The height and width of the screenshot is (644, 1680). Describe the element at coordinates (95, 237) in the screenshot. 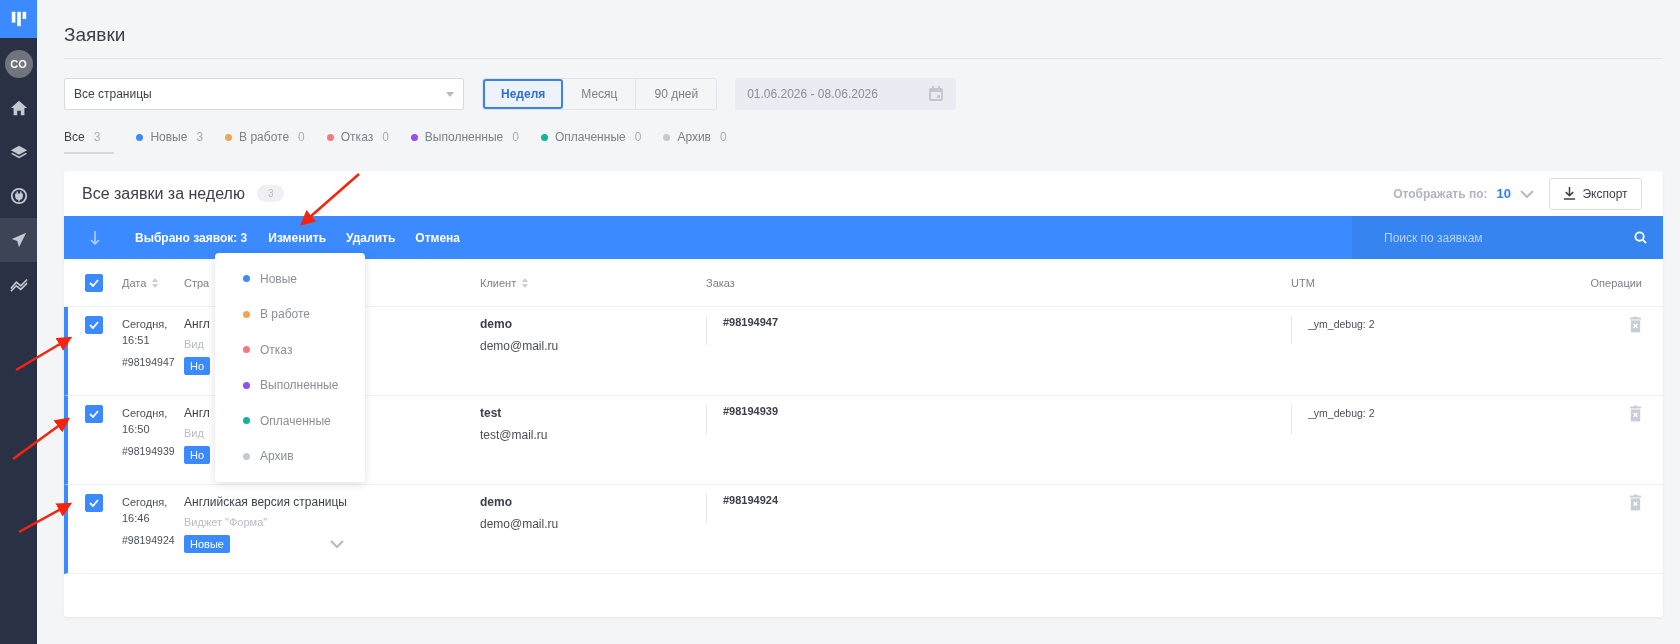

I see `arrow-down-icon` at that location.